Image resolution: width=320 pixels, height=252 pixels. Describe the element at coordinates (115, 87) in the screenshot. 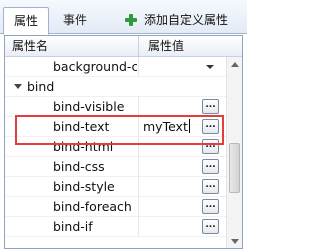

I see `category-row-bind: bind` at that location.